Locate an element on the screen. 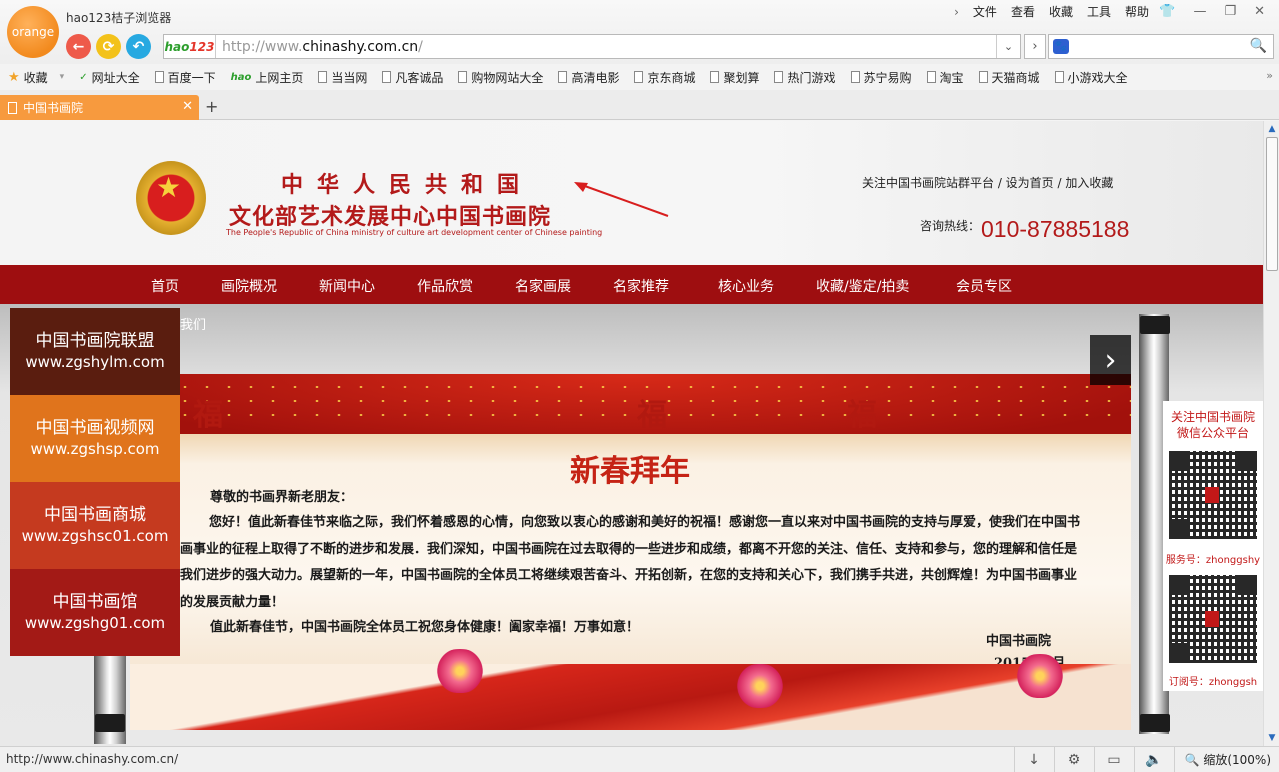 The width and height of the screenshot is (1279, 772). side-link-mall: 中国书画商城 www.zgshsc01.com is located at coordinates (95, 525).